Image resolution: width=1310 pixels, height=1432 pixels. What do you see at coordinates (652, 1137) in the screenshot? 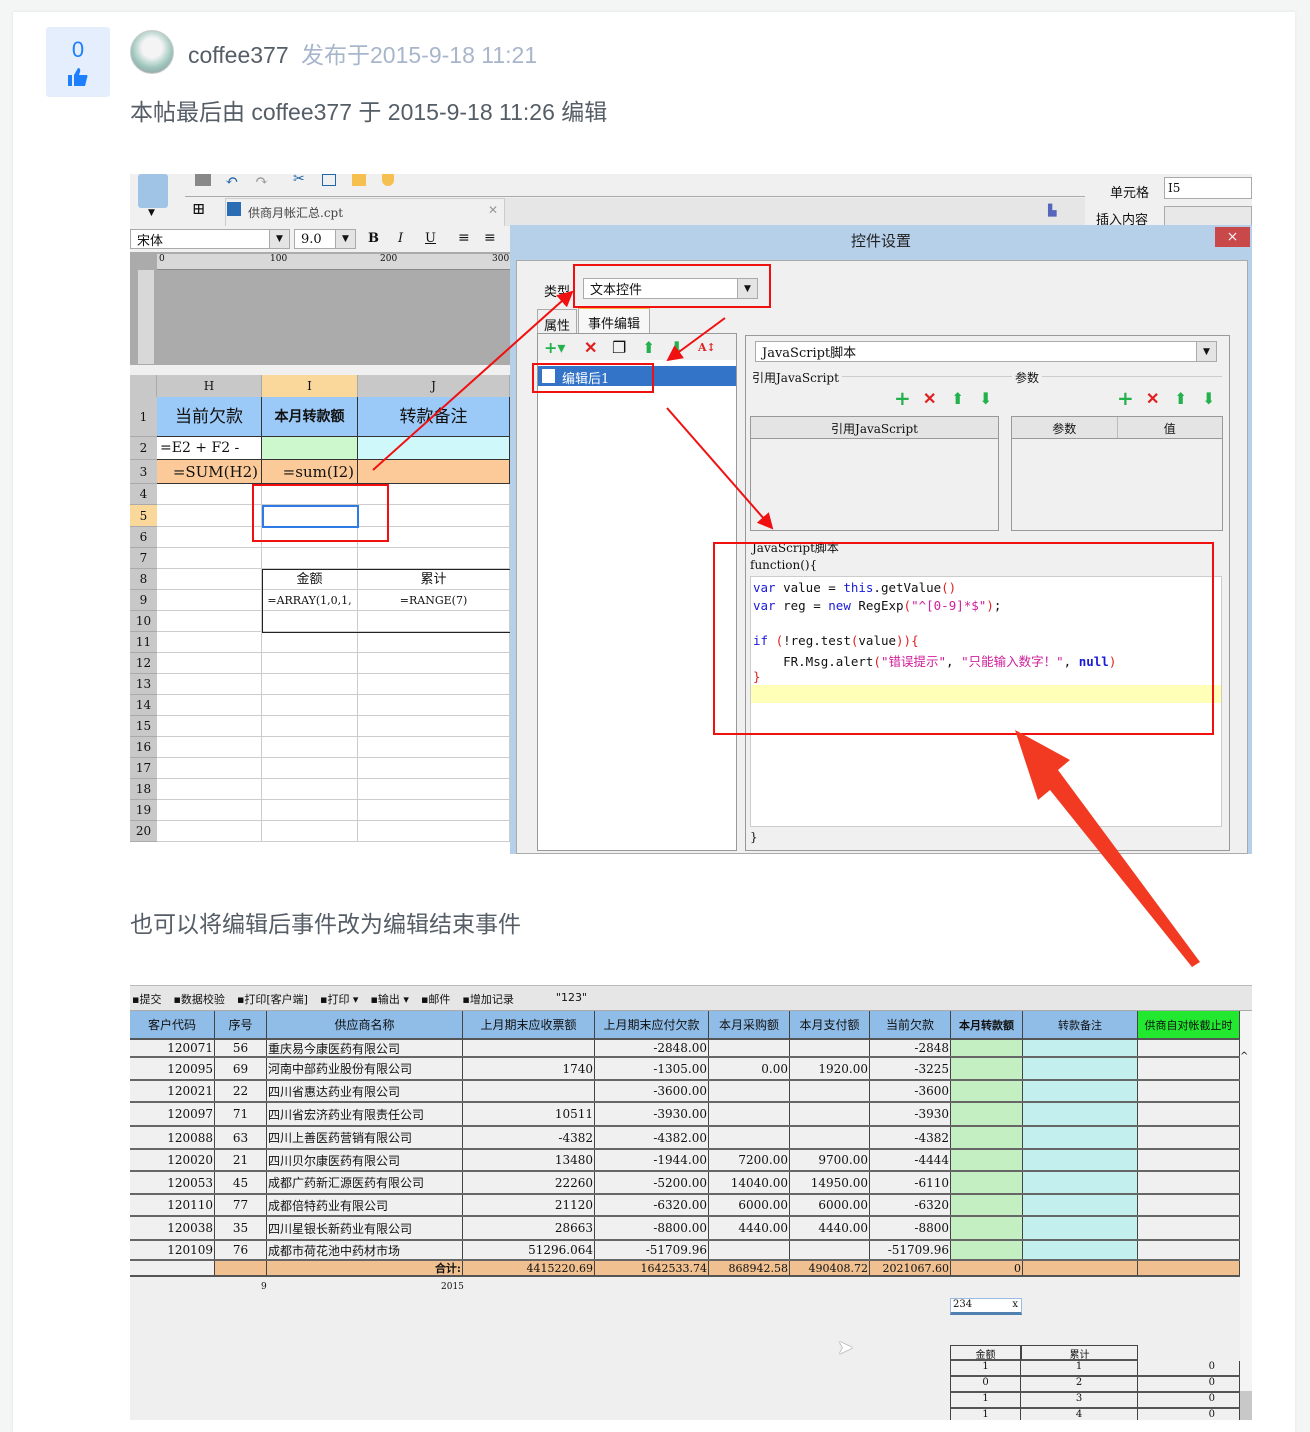
I see `table-cell: -4382.00` at bounding box center [652, 1137].